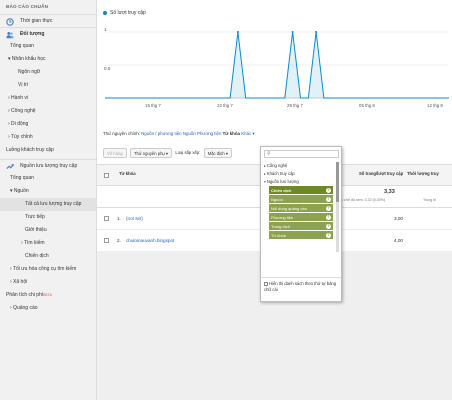 This screenshot has height=400, width=452. What do you see at coordinates (107, 68) in the screenshot?
I see `y-tick-label: 0,5` at bounding box center [107, 68].